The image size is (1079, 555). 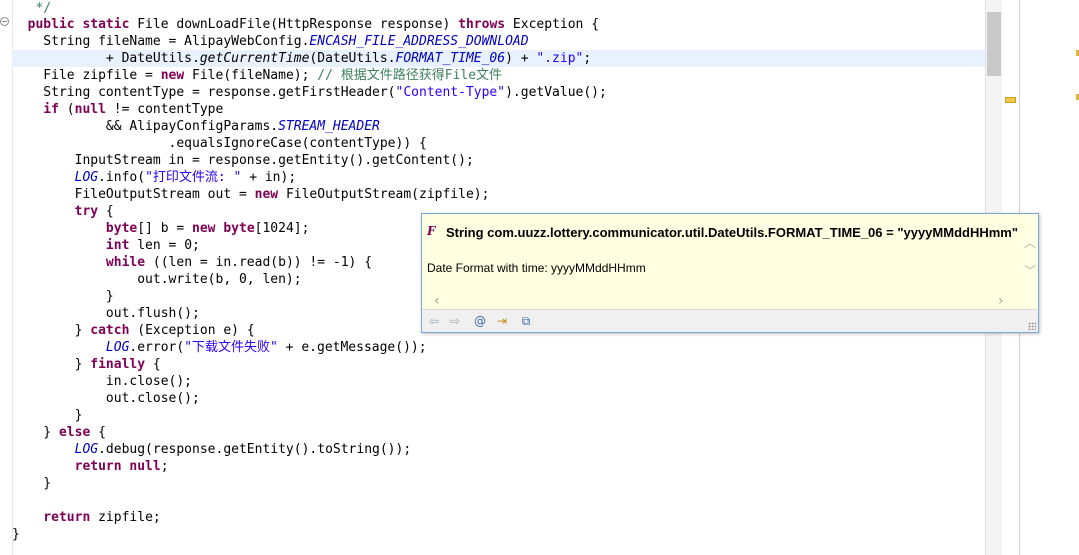 What do you see at coordinates (118, 364) in the screenshot?
I see `keyword: finally` at bounding box center [118, 364].